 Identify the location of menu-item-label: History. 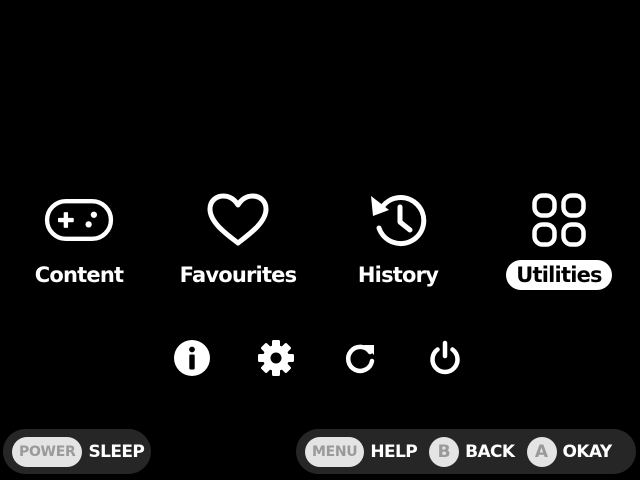
(398, 275).